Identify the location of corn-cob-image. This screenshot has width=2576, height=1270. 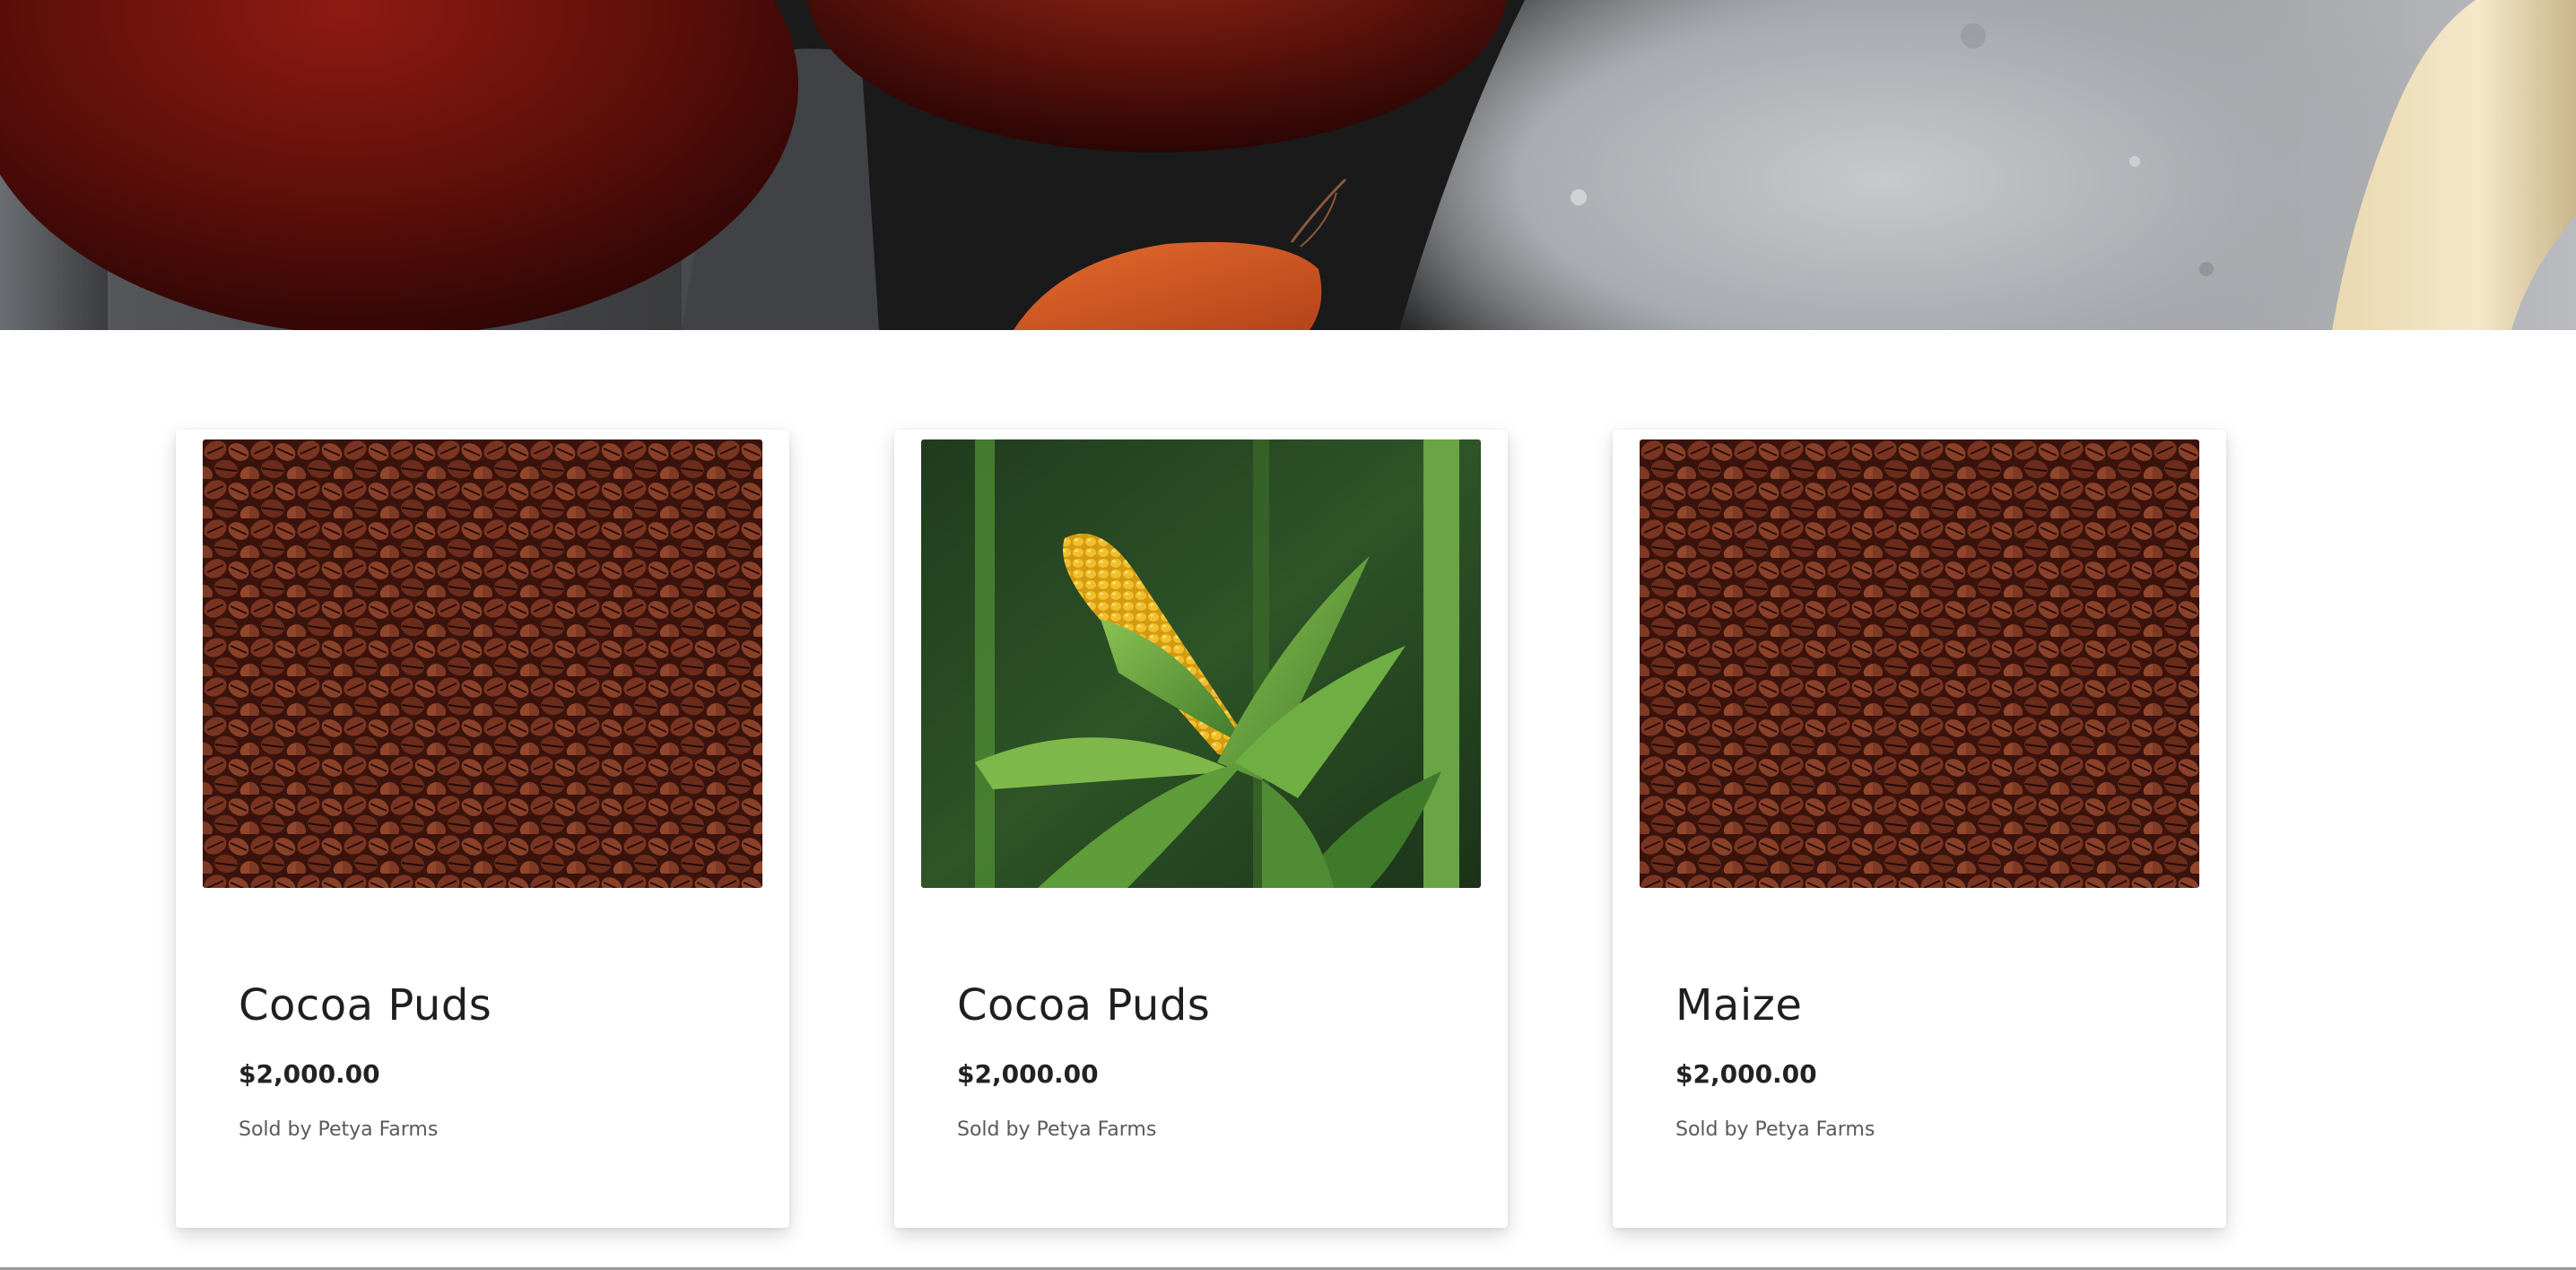
(1201, 663).